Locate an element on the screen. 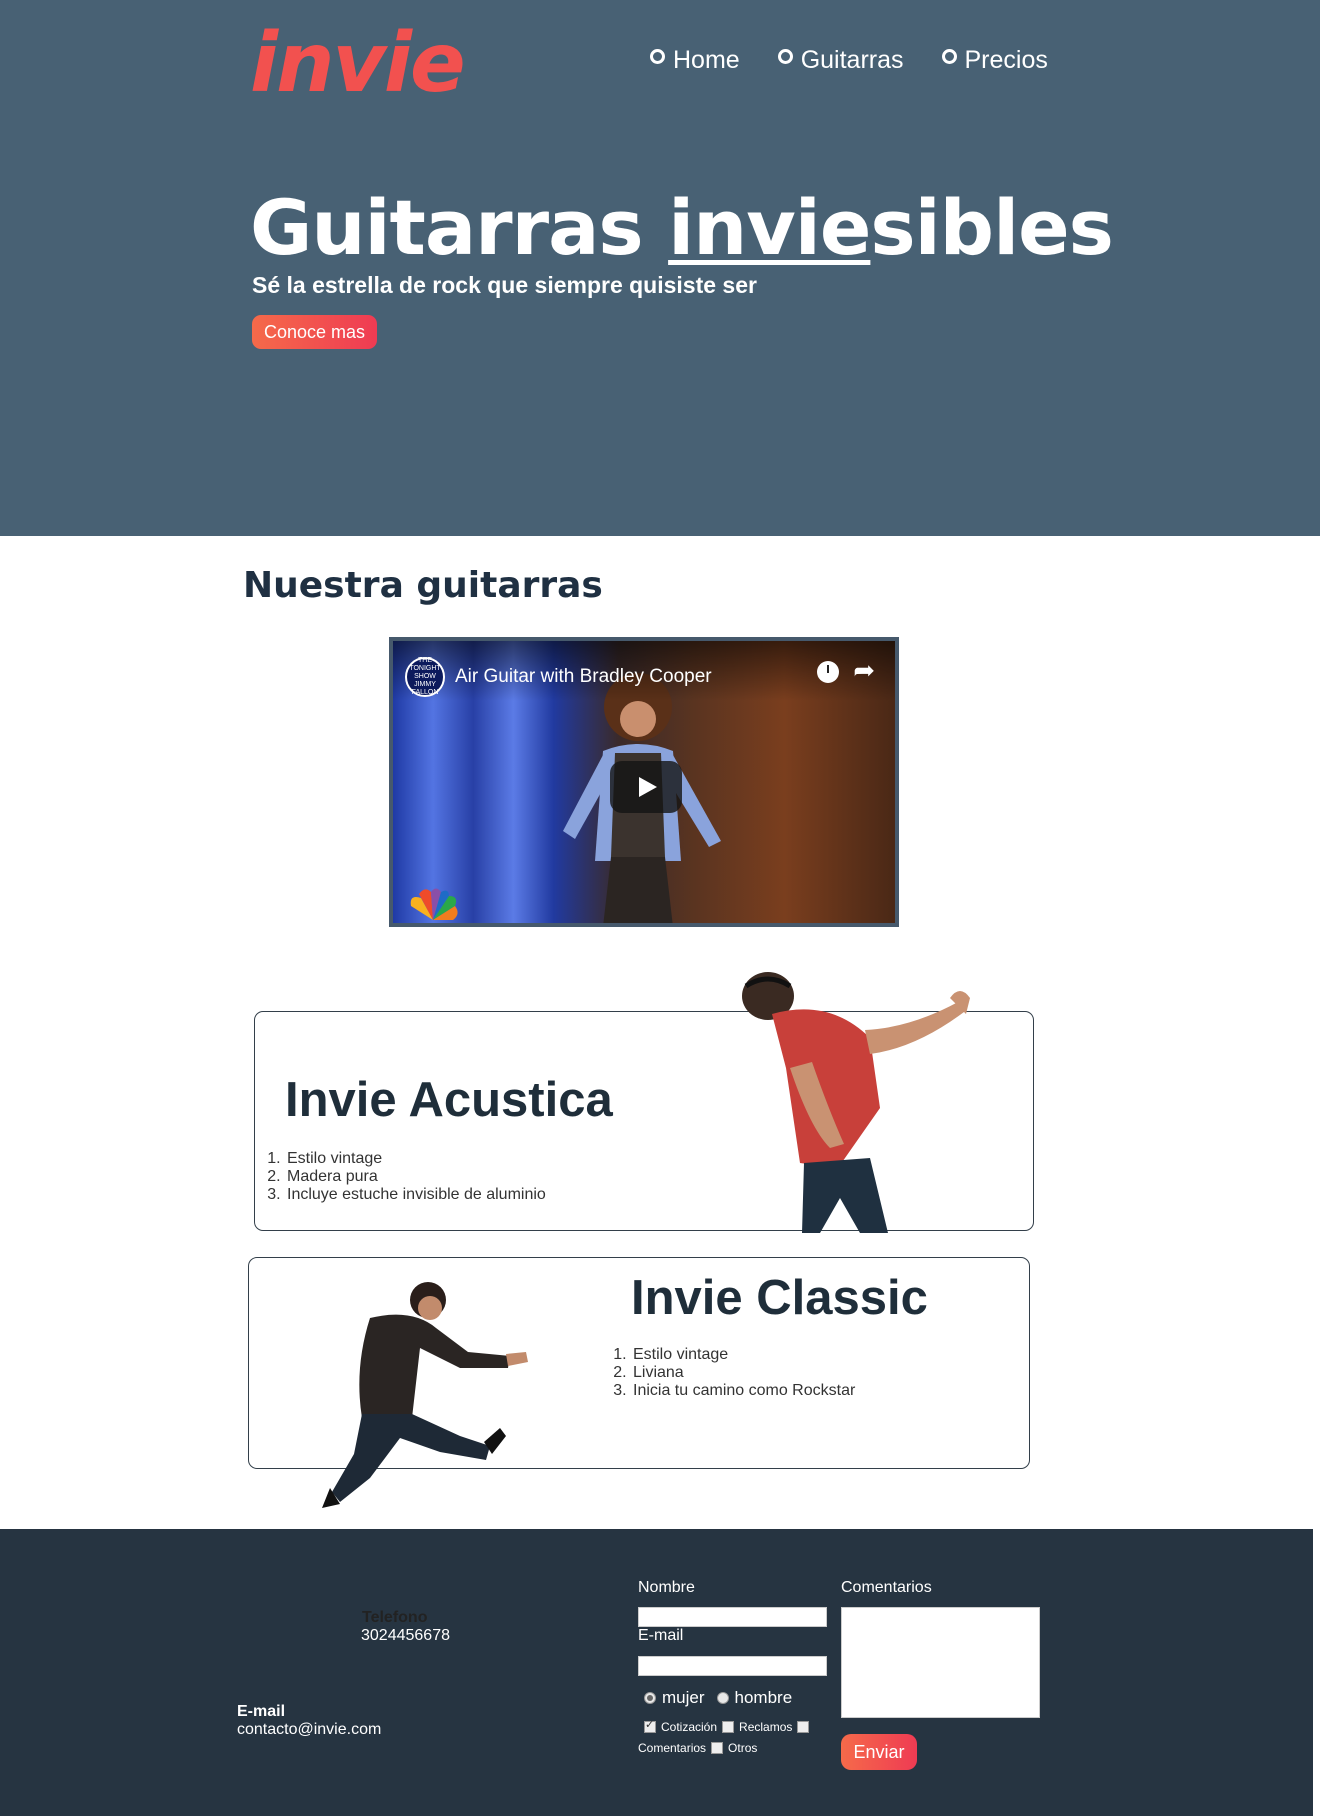 This screenshot has width=1320, height=1816. comments-textarea is located at coordinates (940, 1662).